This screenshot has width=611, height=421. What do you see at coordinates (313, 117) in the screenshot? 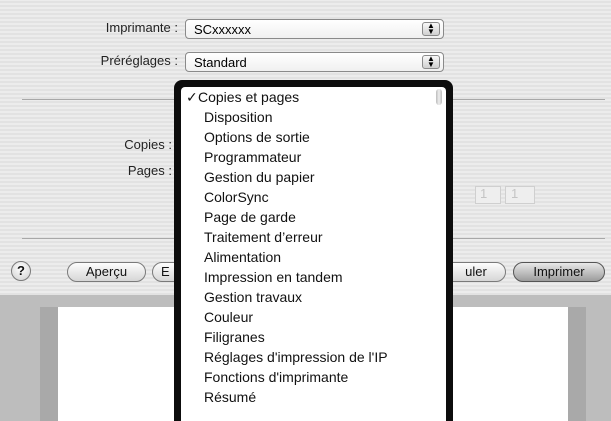
I see `menu-item-disposition: Disposition` at bounding box center [313, 117].